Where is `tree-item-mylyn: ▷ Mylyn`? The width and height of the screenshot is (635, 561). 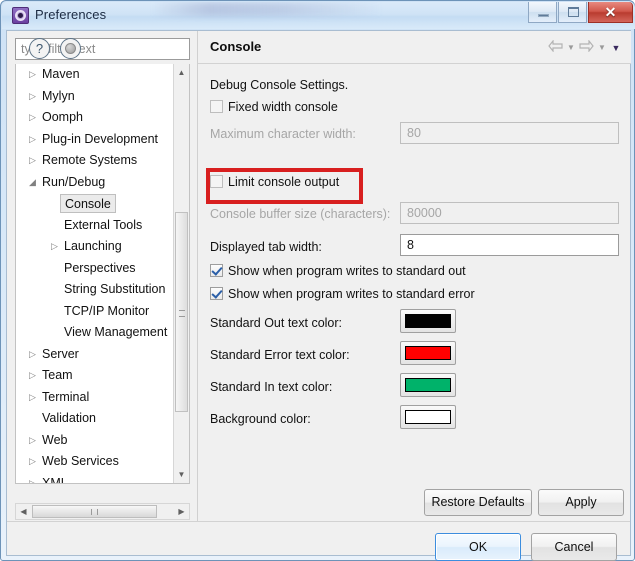 tree-item-mylyn: ▷ Mylyn is located at coordinates (102, 97).